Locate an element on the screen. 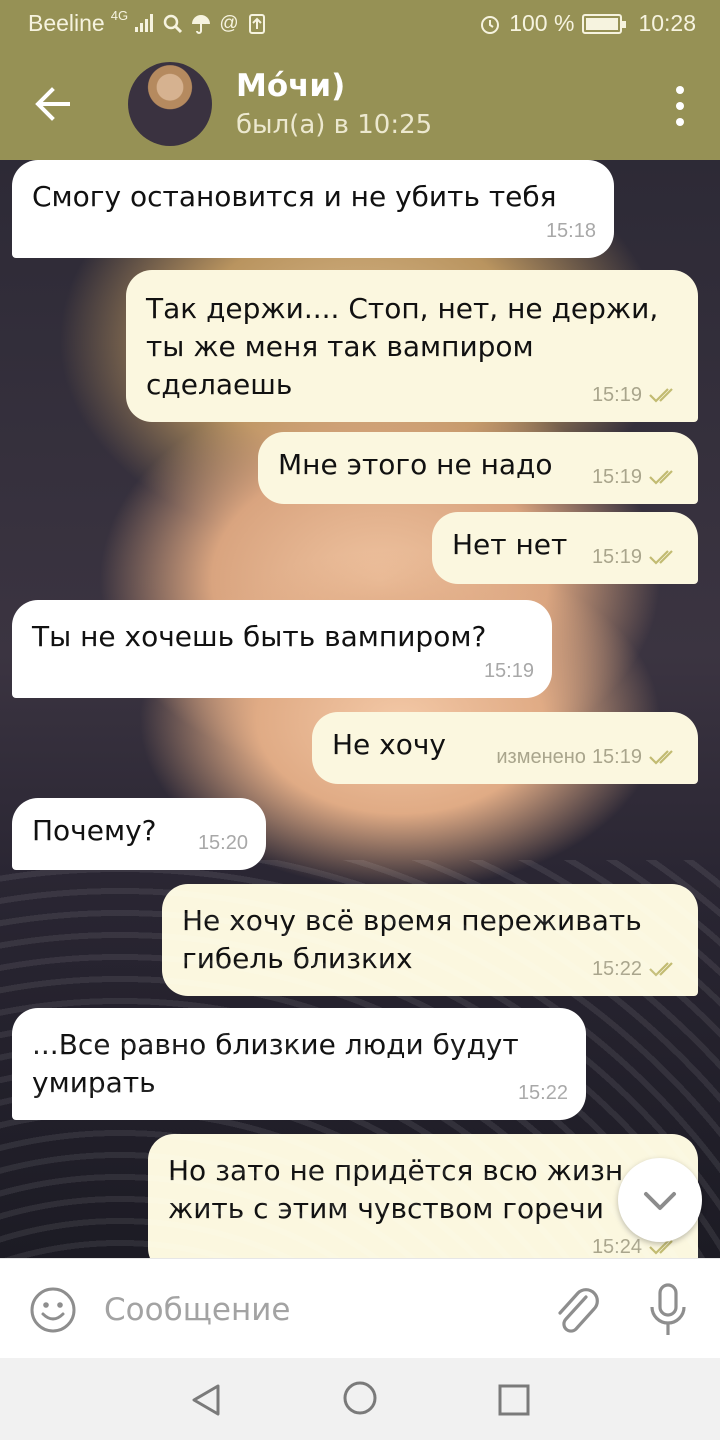  avatar is located at coordinates (170, 104).